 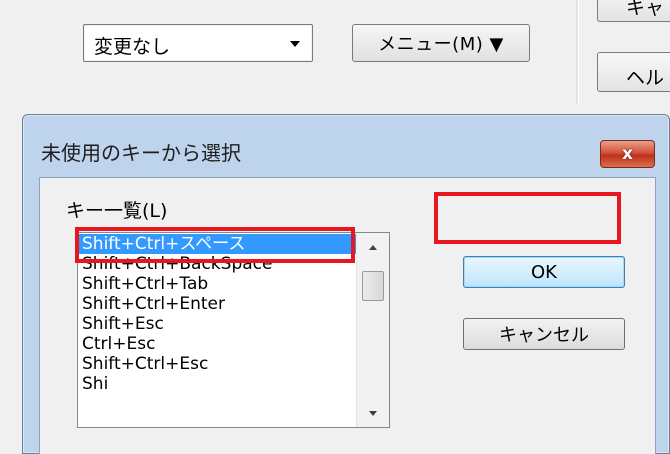 I want to click on key-list-label: キー一覧(L), so click(x=117, y=211).